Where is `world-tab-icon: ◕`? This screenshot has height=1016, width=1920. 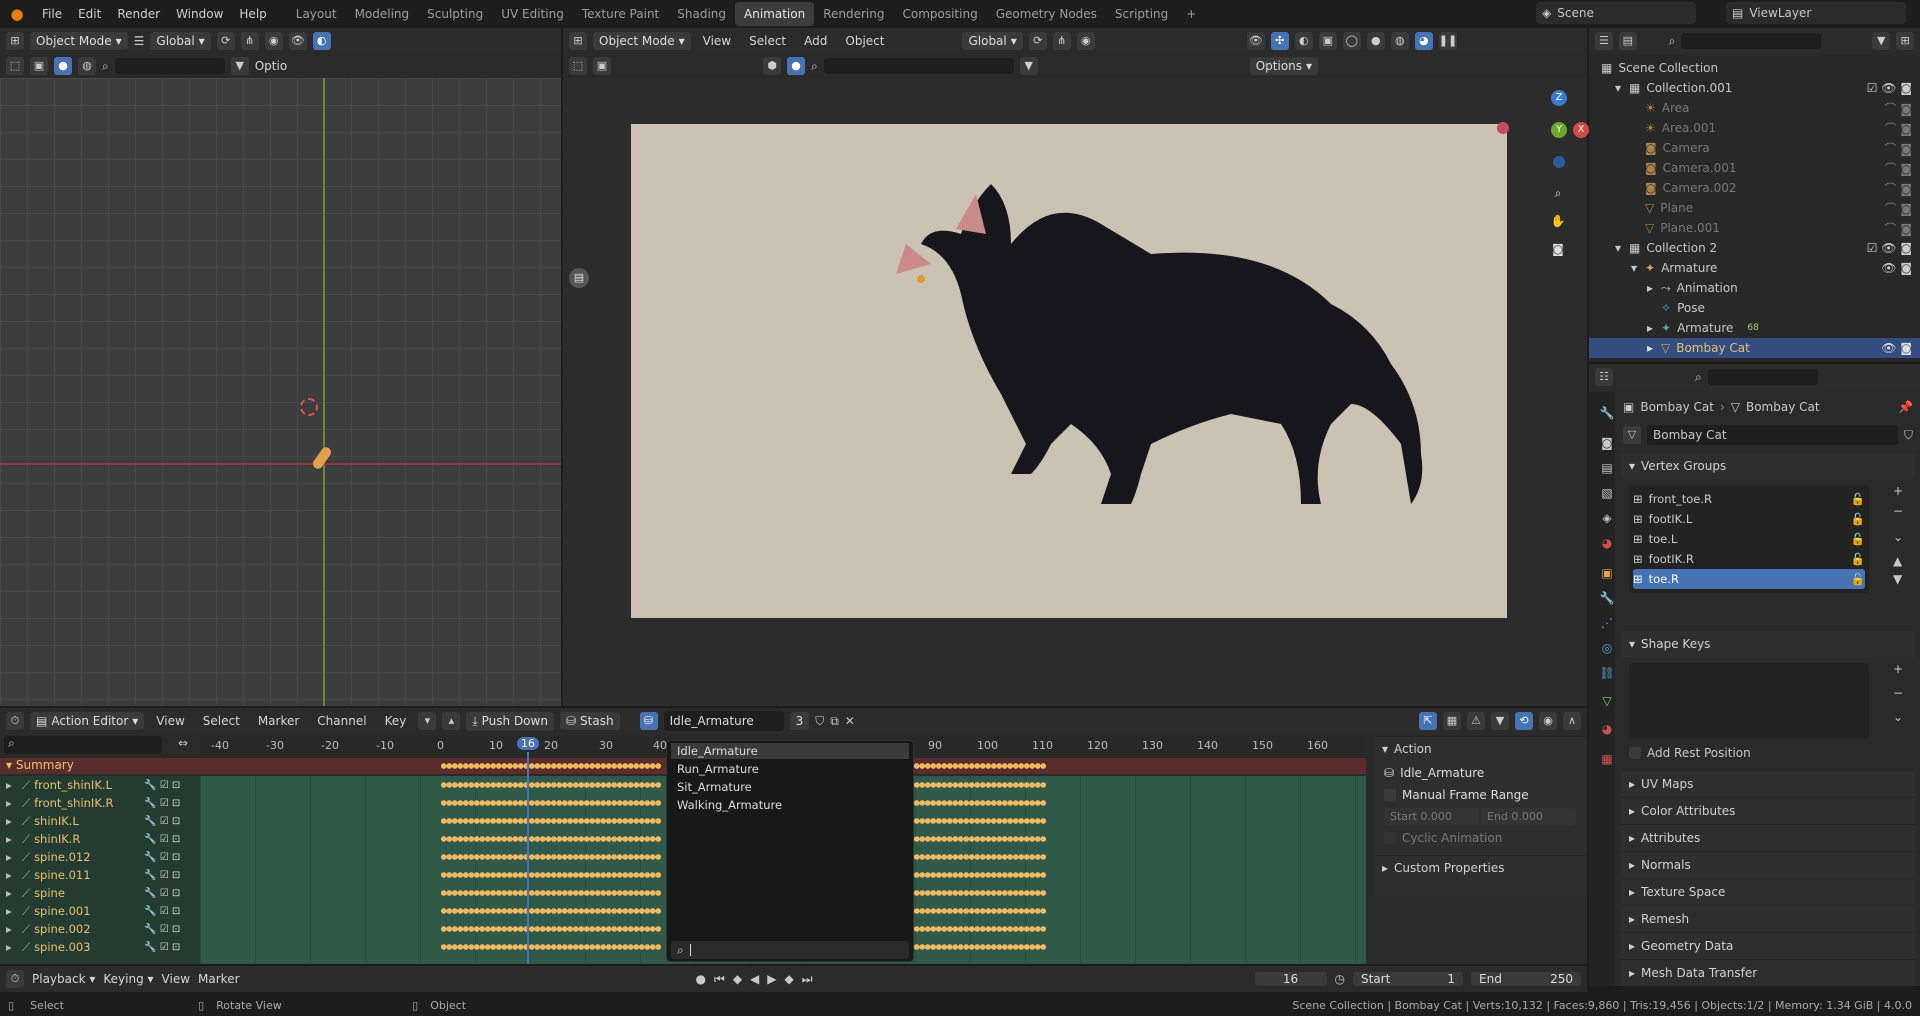
world-tab-icon: ◕ is located at coordinates (1607, 543).